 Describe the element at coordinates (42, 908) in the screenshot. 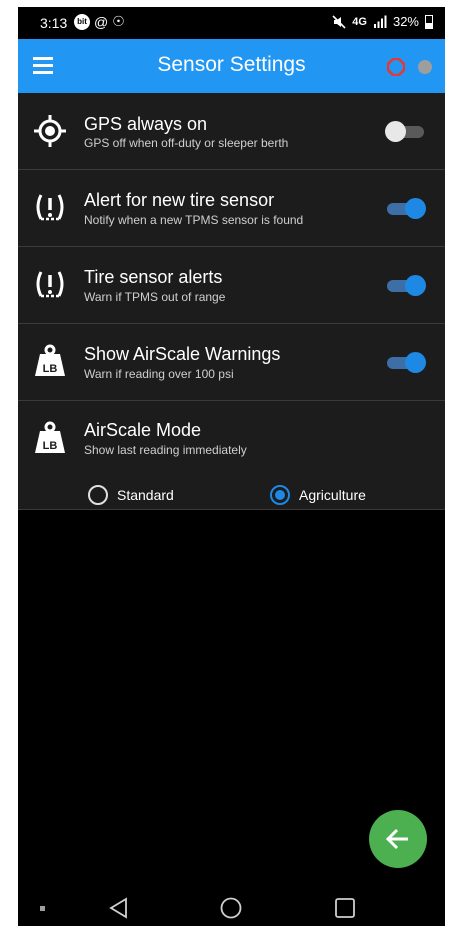

I see `nav-dot-icon` at that location.